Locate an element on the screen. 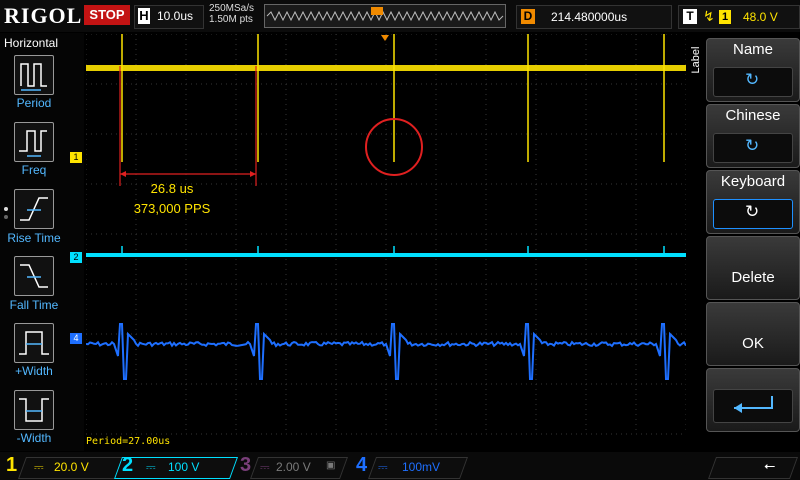  delay-value: 214.480000us is located at coordinates (589, 17).